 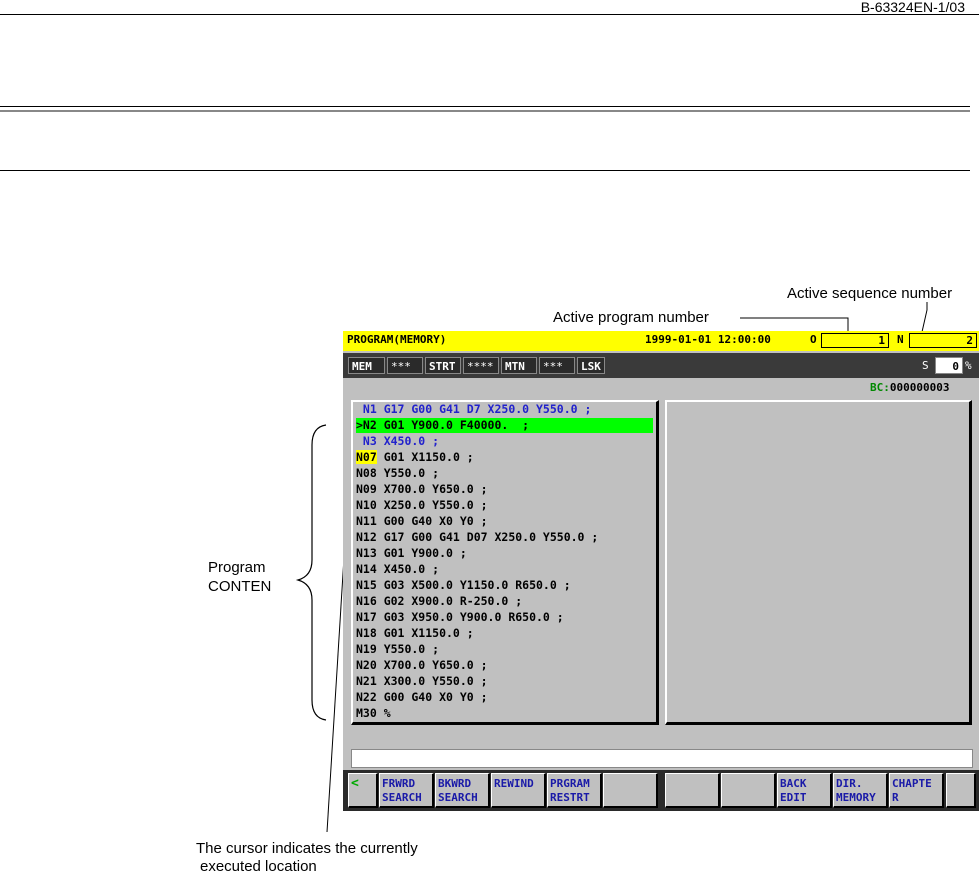 What do you see at coordinates (398, 649) in the screenshot?
I see `program-line: N19 Y550.0 ;` at bounding box center [398, 649].